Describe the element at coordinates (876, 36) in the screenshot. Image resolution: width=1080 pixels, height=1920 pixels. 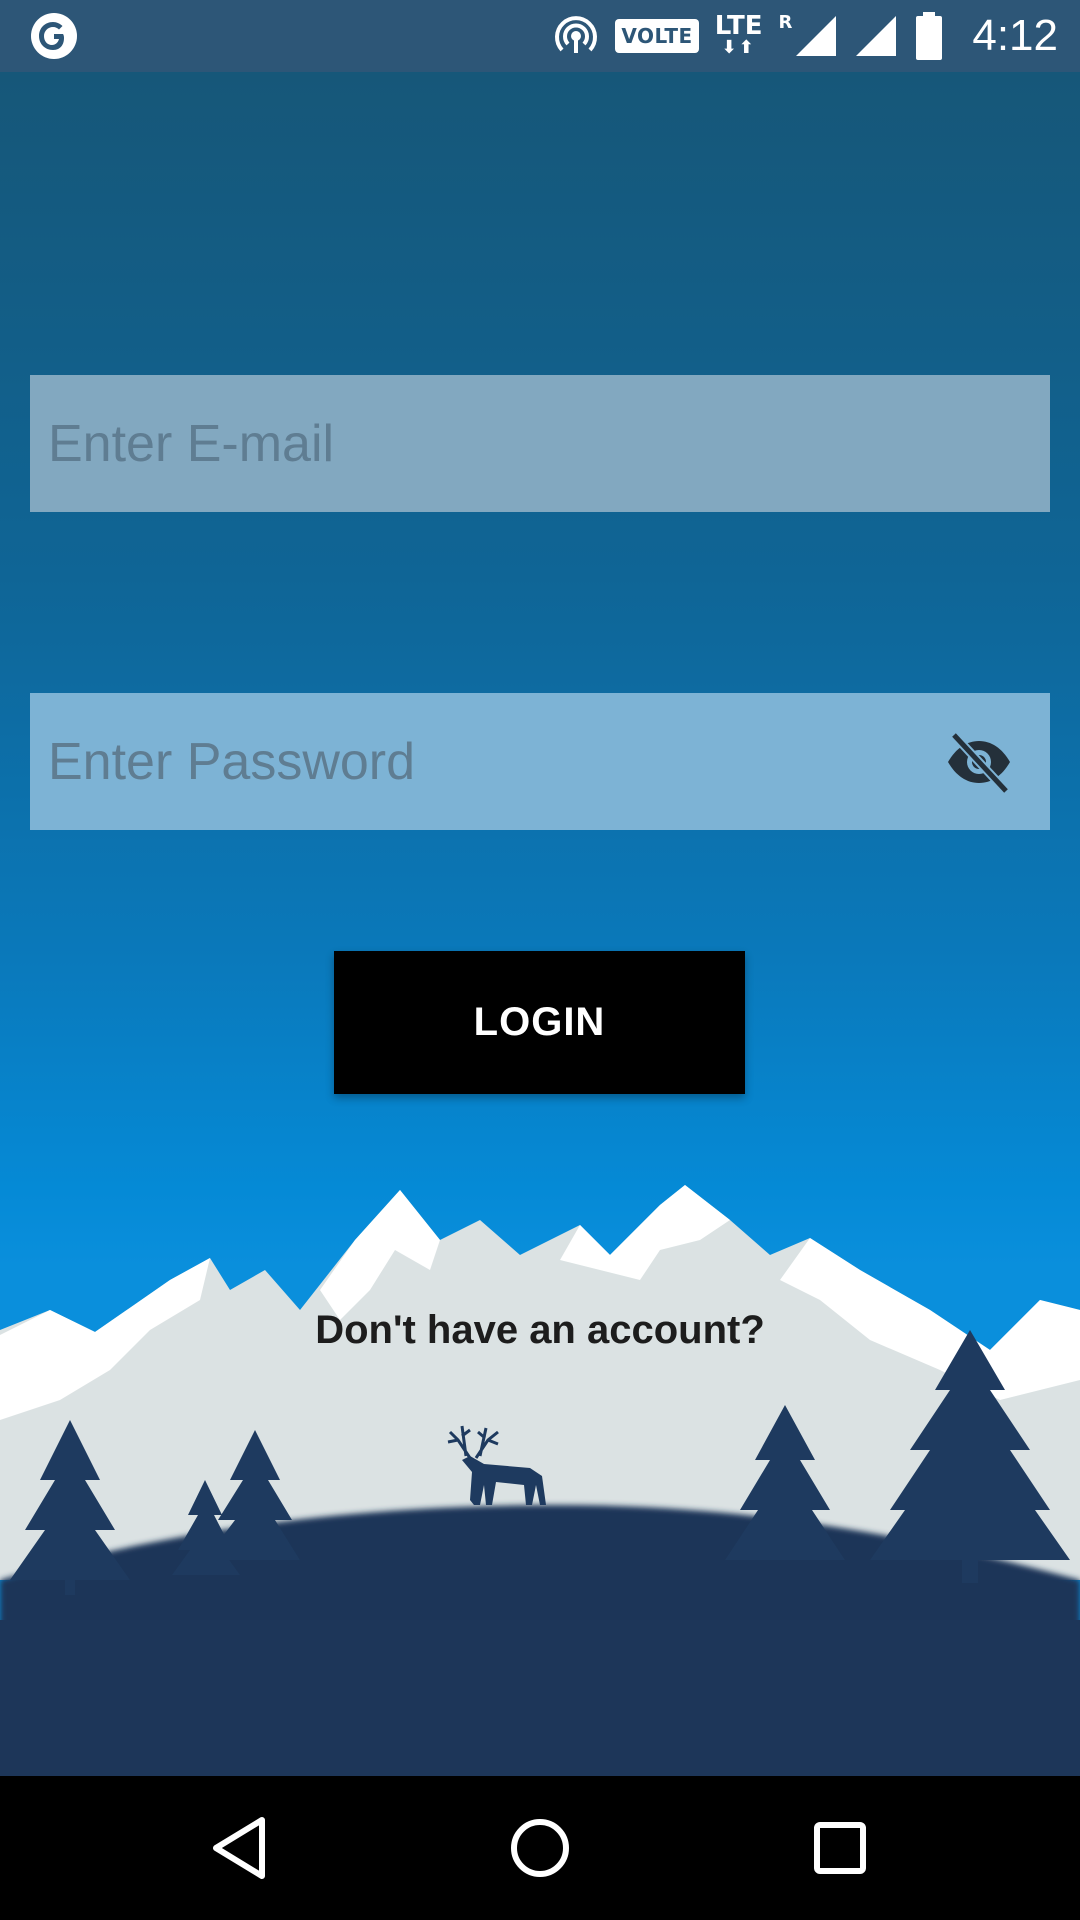
I see `signal-icon` at that location.